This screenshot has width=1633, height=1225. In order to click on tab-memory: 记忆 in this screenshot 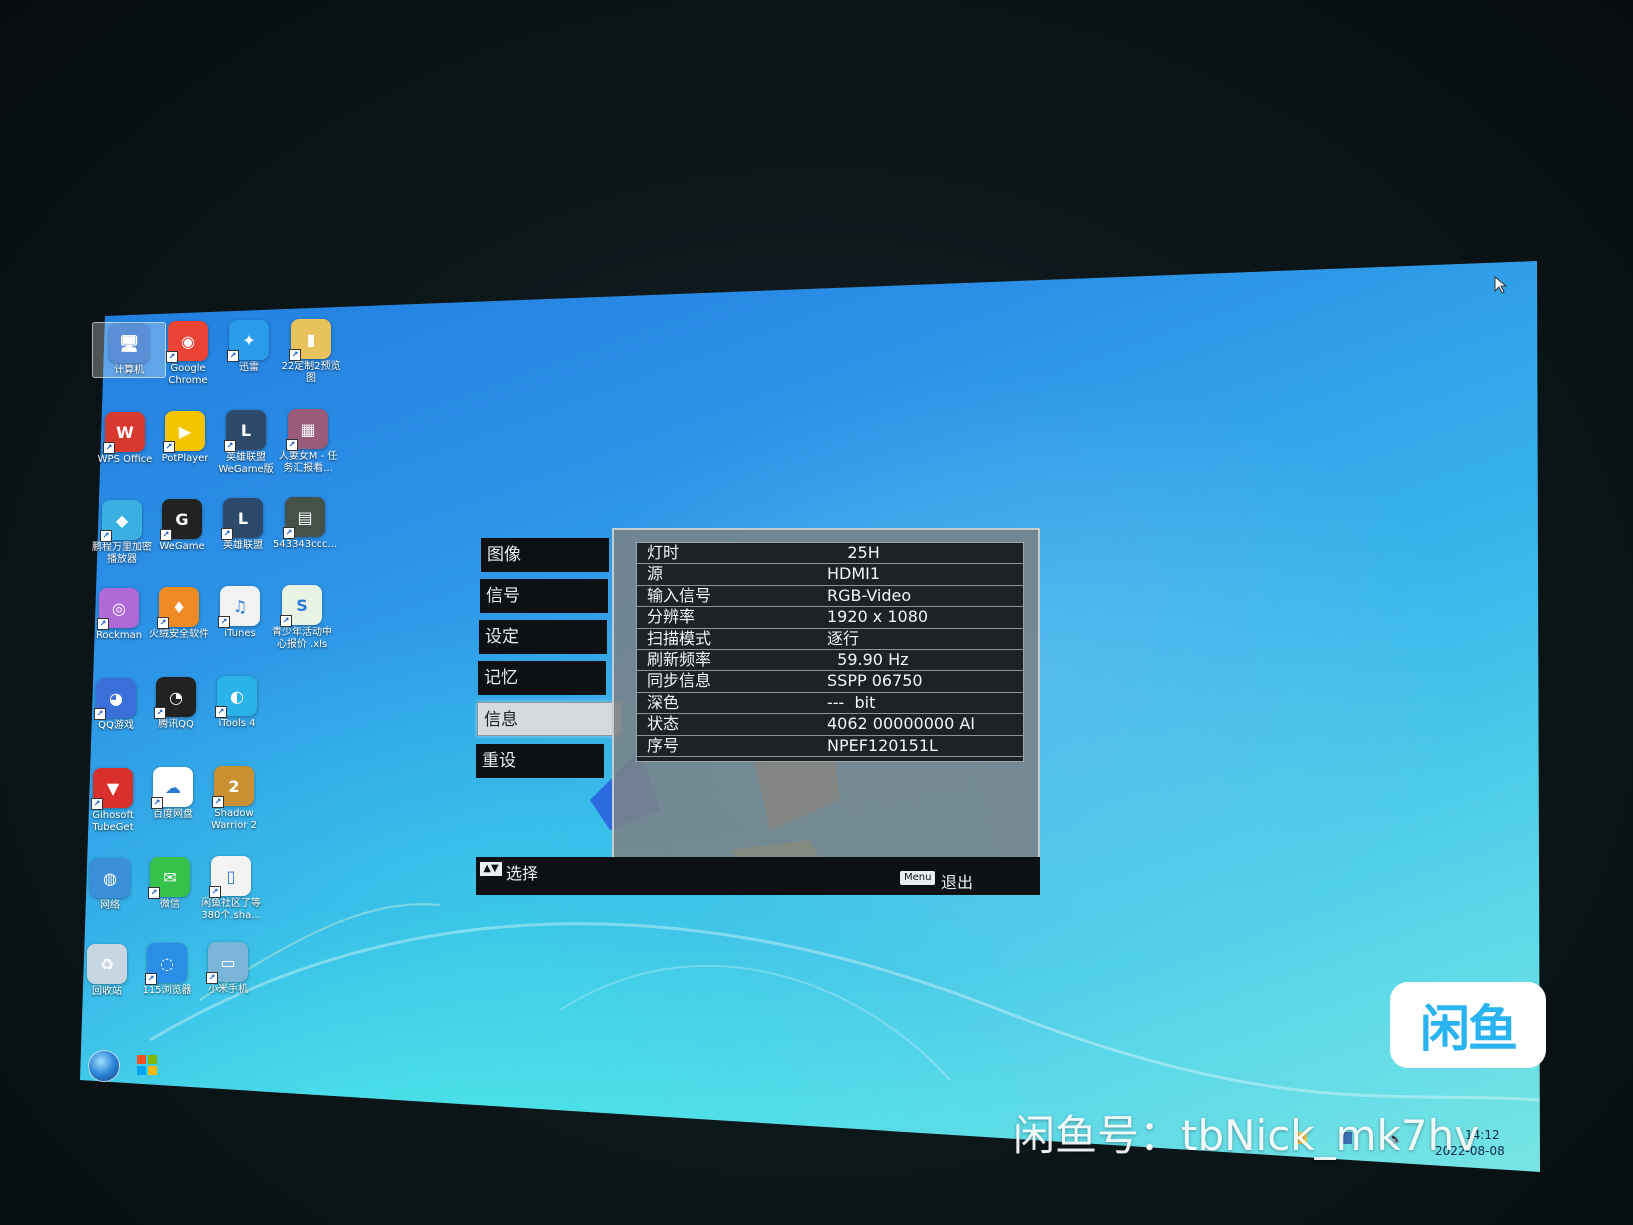, I will do `click(542, 678)`.